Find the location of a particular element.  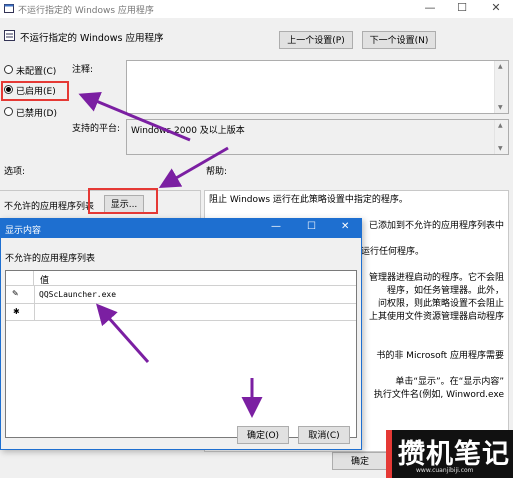

arrow-to-enabled is located at coordinates (134, 117).